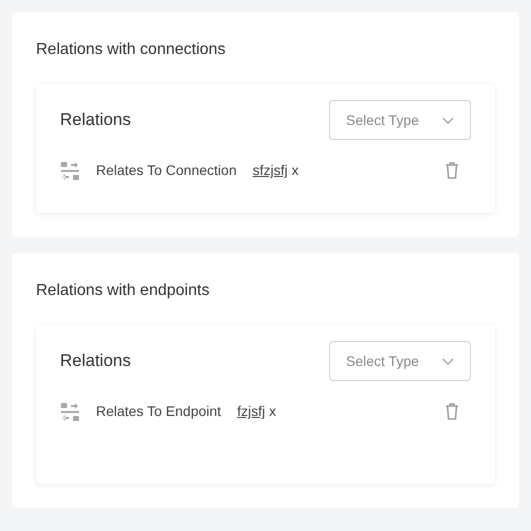 The width and height of the screenshot is (531, 531). What do you see at coordinates (166, 170) in the screenshot?
I see `relation-label: Relates To Connection` at bounding box center [166, 170].